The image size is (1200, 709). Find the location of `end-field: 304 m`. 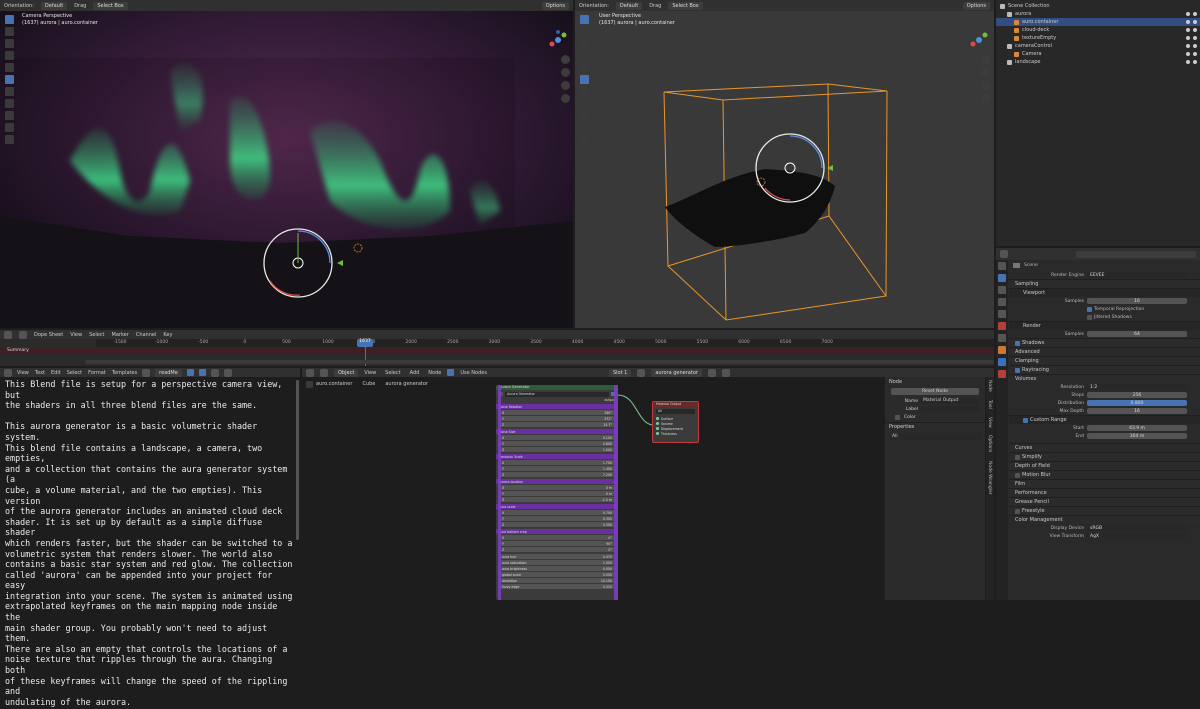

end-field: 304 m is located at coordinates (1137, 436).